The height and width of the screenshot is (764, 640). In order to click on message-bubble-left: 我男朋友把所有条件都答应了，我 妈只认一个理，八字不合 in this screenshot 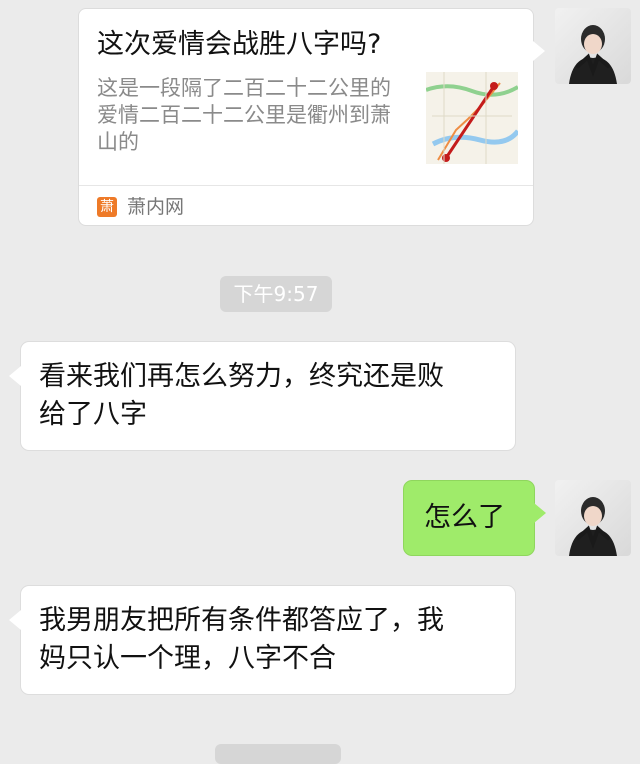, I will do `click(262, 640)`.